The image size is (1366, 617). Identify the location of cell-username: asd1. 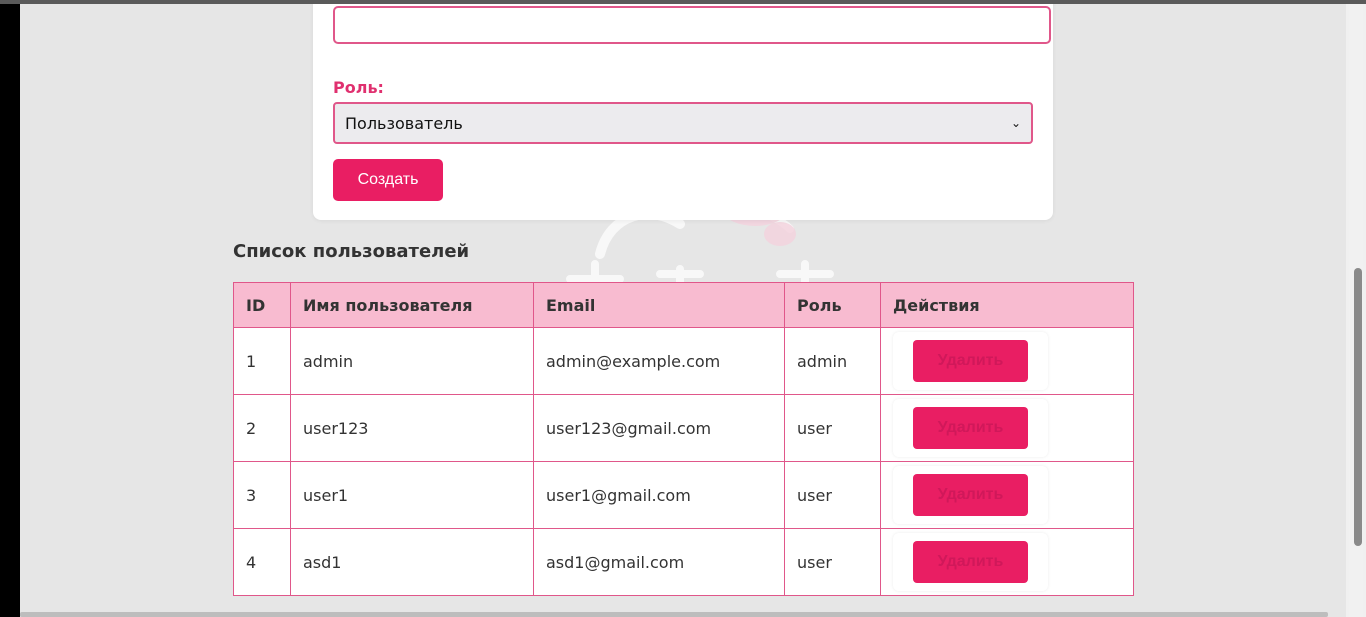
(412, 562).